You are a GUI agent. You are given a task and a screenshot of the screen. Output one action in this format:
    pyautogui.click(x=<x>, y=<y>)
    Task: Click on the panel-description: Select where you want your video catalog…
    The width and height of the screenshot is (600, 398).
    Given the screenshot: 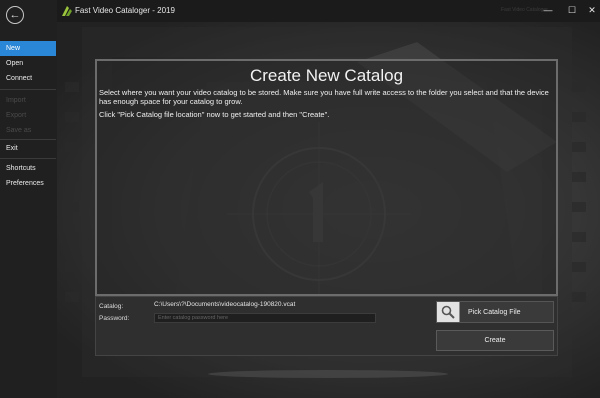 What is the action you would take?
    pyautogui.click(x=324, y=97)
    